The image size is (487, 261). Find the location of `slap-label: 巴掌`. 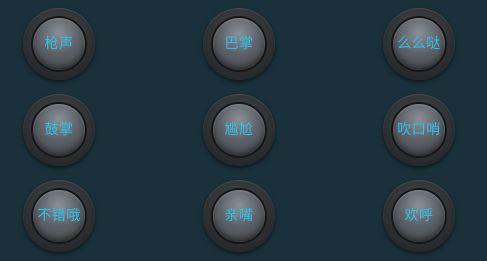

slap-label: 巴掌 is located at coordinates (239, 44).